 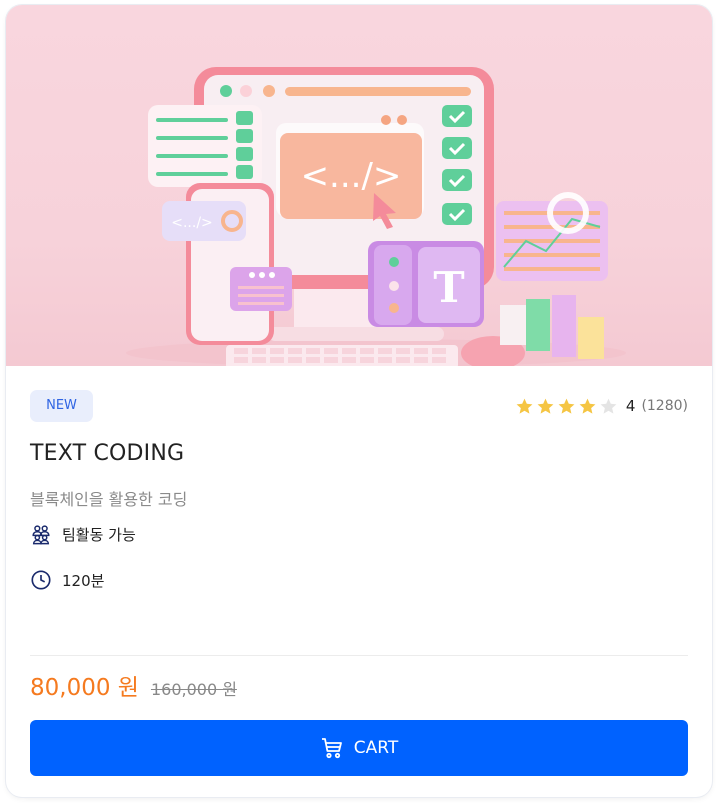 I want to click on divider, so click(x=359, y=655).